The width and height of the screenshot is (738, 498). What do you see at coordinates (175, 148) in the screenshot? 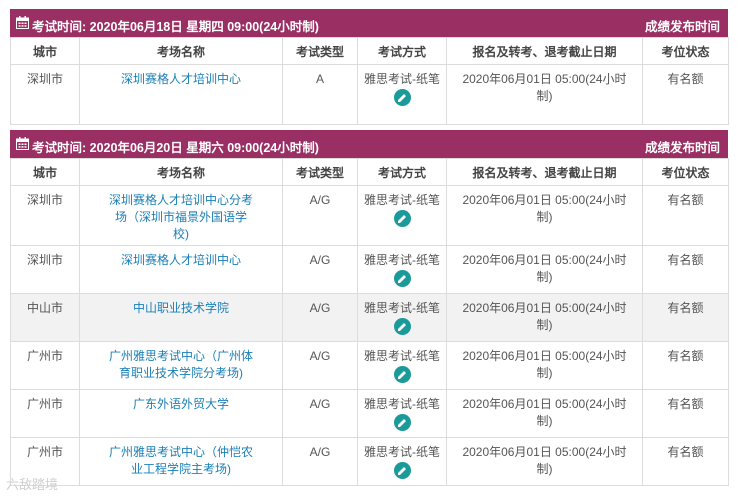
I see `session-title: 考试时间: 2020年06月20日 星期六 09:00(24小时制)` at bounding box center [175, 148].